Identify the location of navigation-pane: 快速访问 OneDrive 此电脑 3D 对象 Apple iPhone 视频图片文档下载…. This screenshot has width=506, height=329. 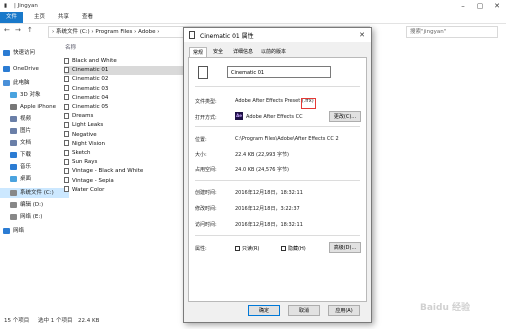
(34, 175).